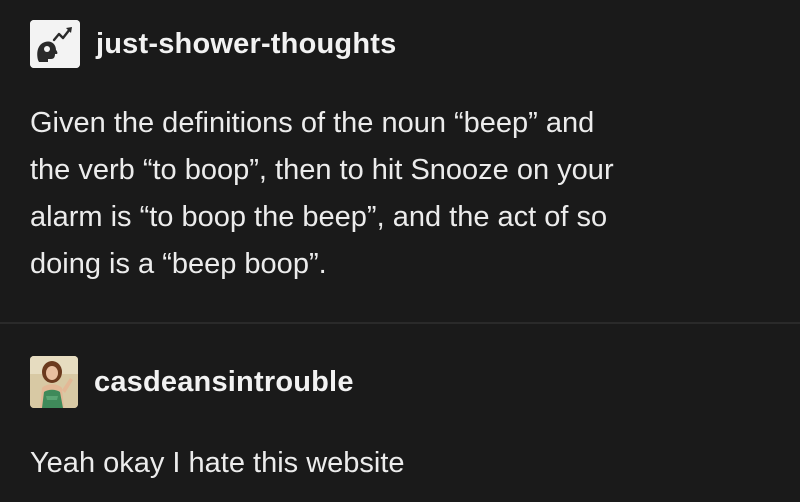 This screenshot has width=800, height=502. I want to click on username: just-shower-thoughts, so click(246, 44).